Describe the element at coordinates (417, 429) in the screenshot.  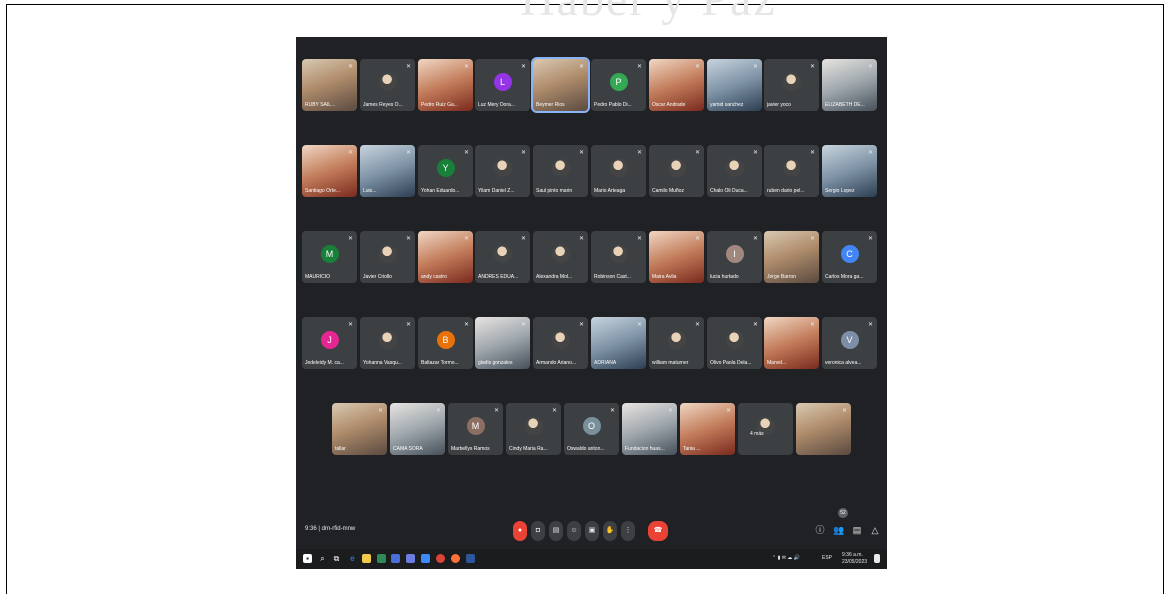
I see `participant-tile: ✕ CAMA SORA` at that location.